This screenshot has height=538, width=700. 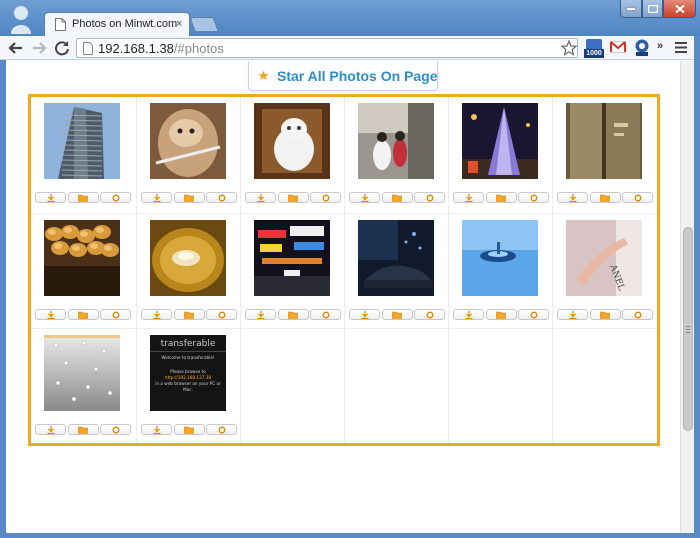 I want to click on photo-thumbnail-couple-street, so click(x=396, y=141).